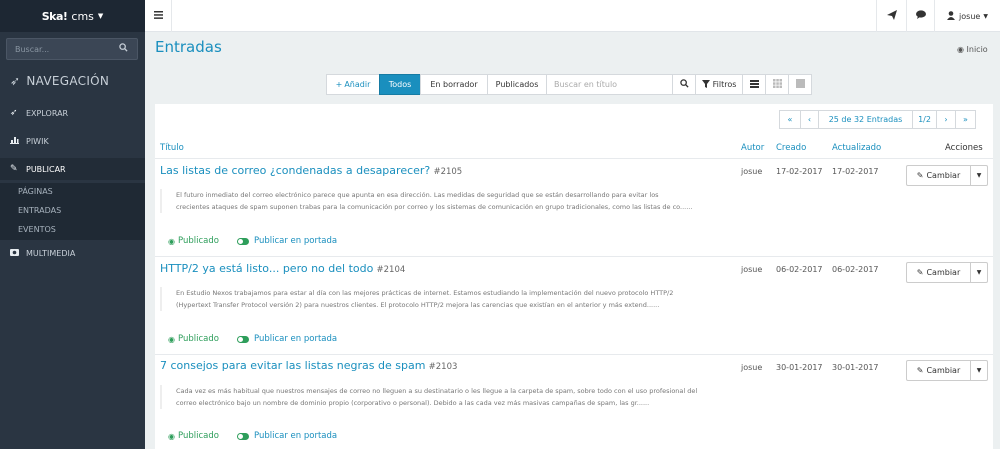 The height and width of the screenshot is (449, 1000). I want to click on view-list-button, so click(754, 84).